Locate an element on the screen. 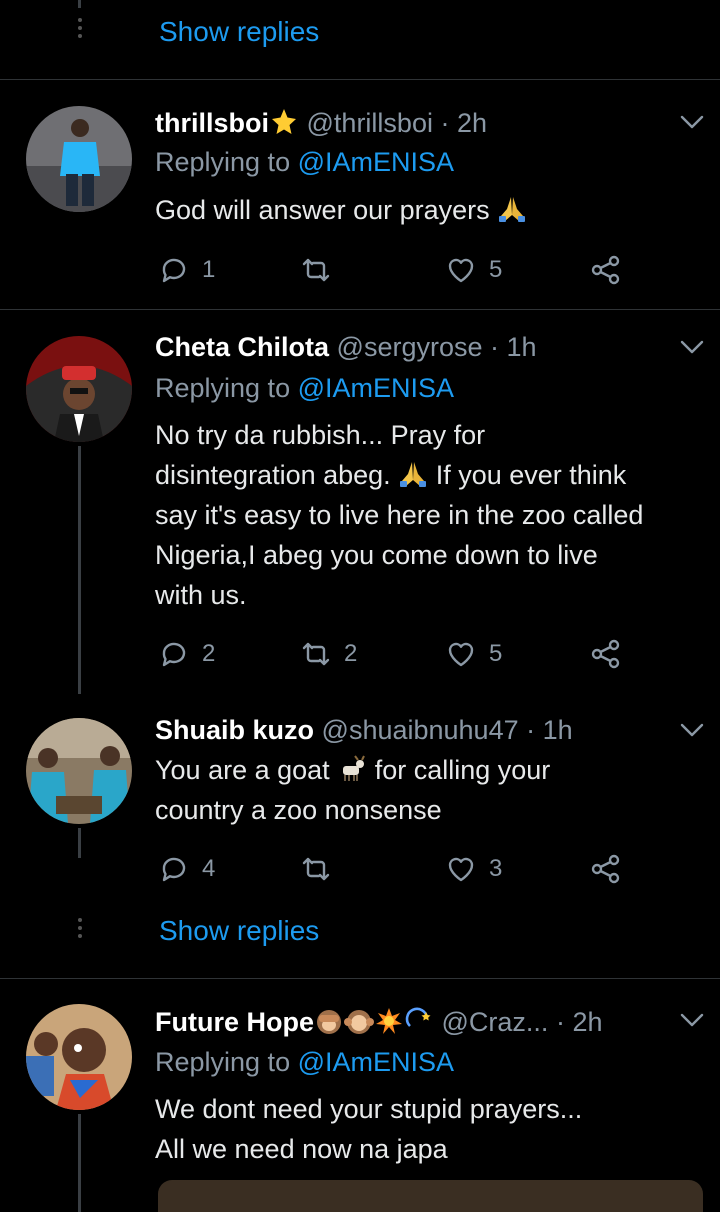 The image size is (720, 1212). hear-no-evil-monkey-icon is located at coordinates (359, 1022).